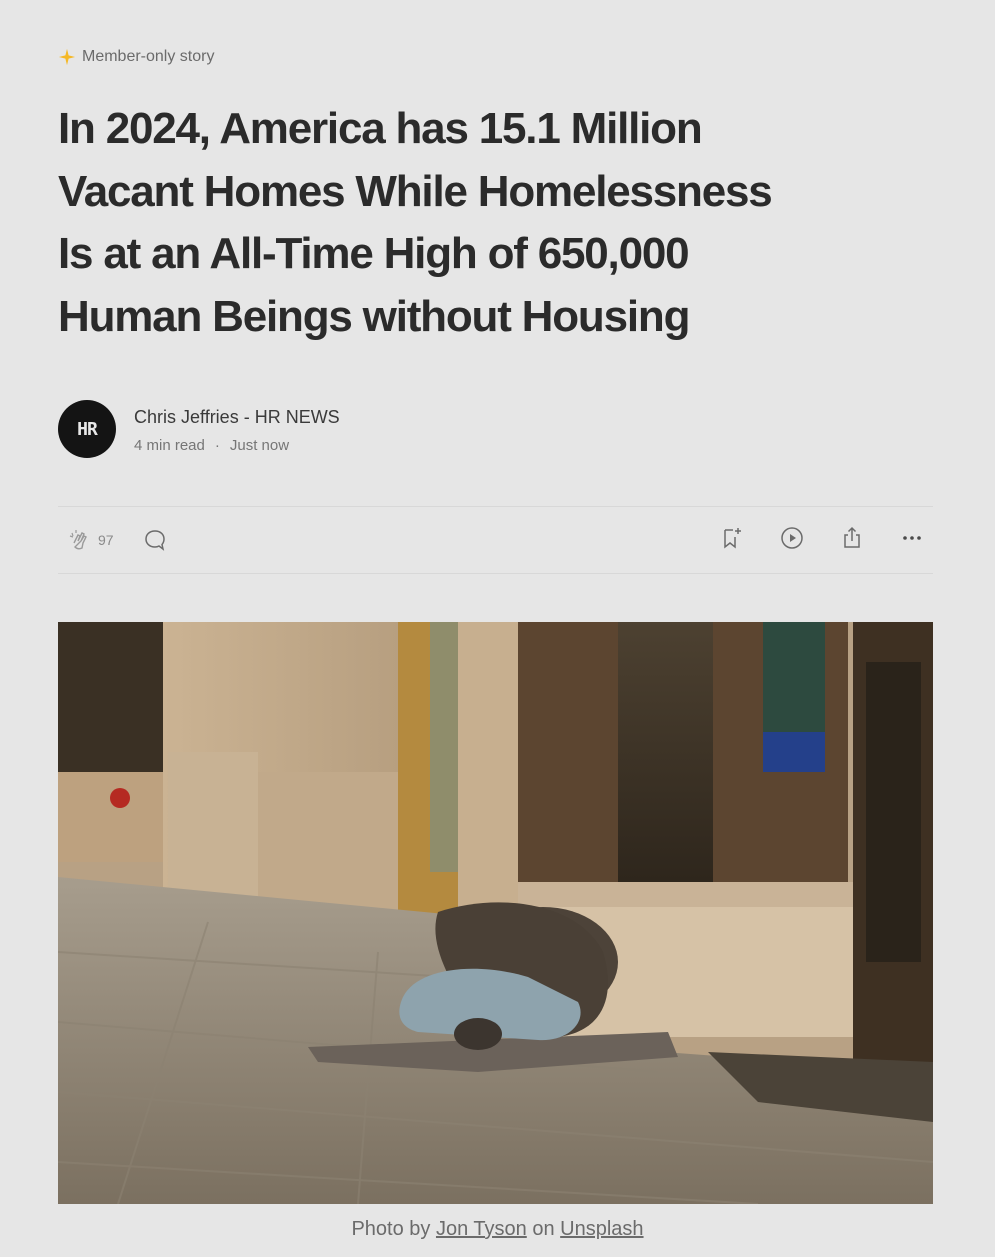 The image size is (995, 1257). Describe the element at coordinates (259, 445) in the screenshot. I see `publish-time: Just now` at that location.